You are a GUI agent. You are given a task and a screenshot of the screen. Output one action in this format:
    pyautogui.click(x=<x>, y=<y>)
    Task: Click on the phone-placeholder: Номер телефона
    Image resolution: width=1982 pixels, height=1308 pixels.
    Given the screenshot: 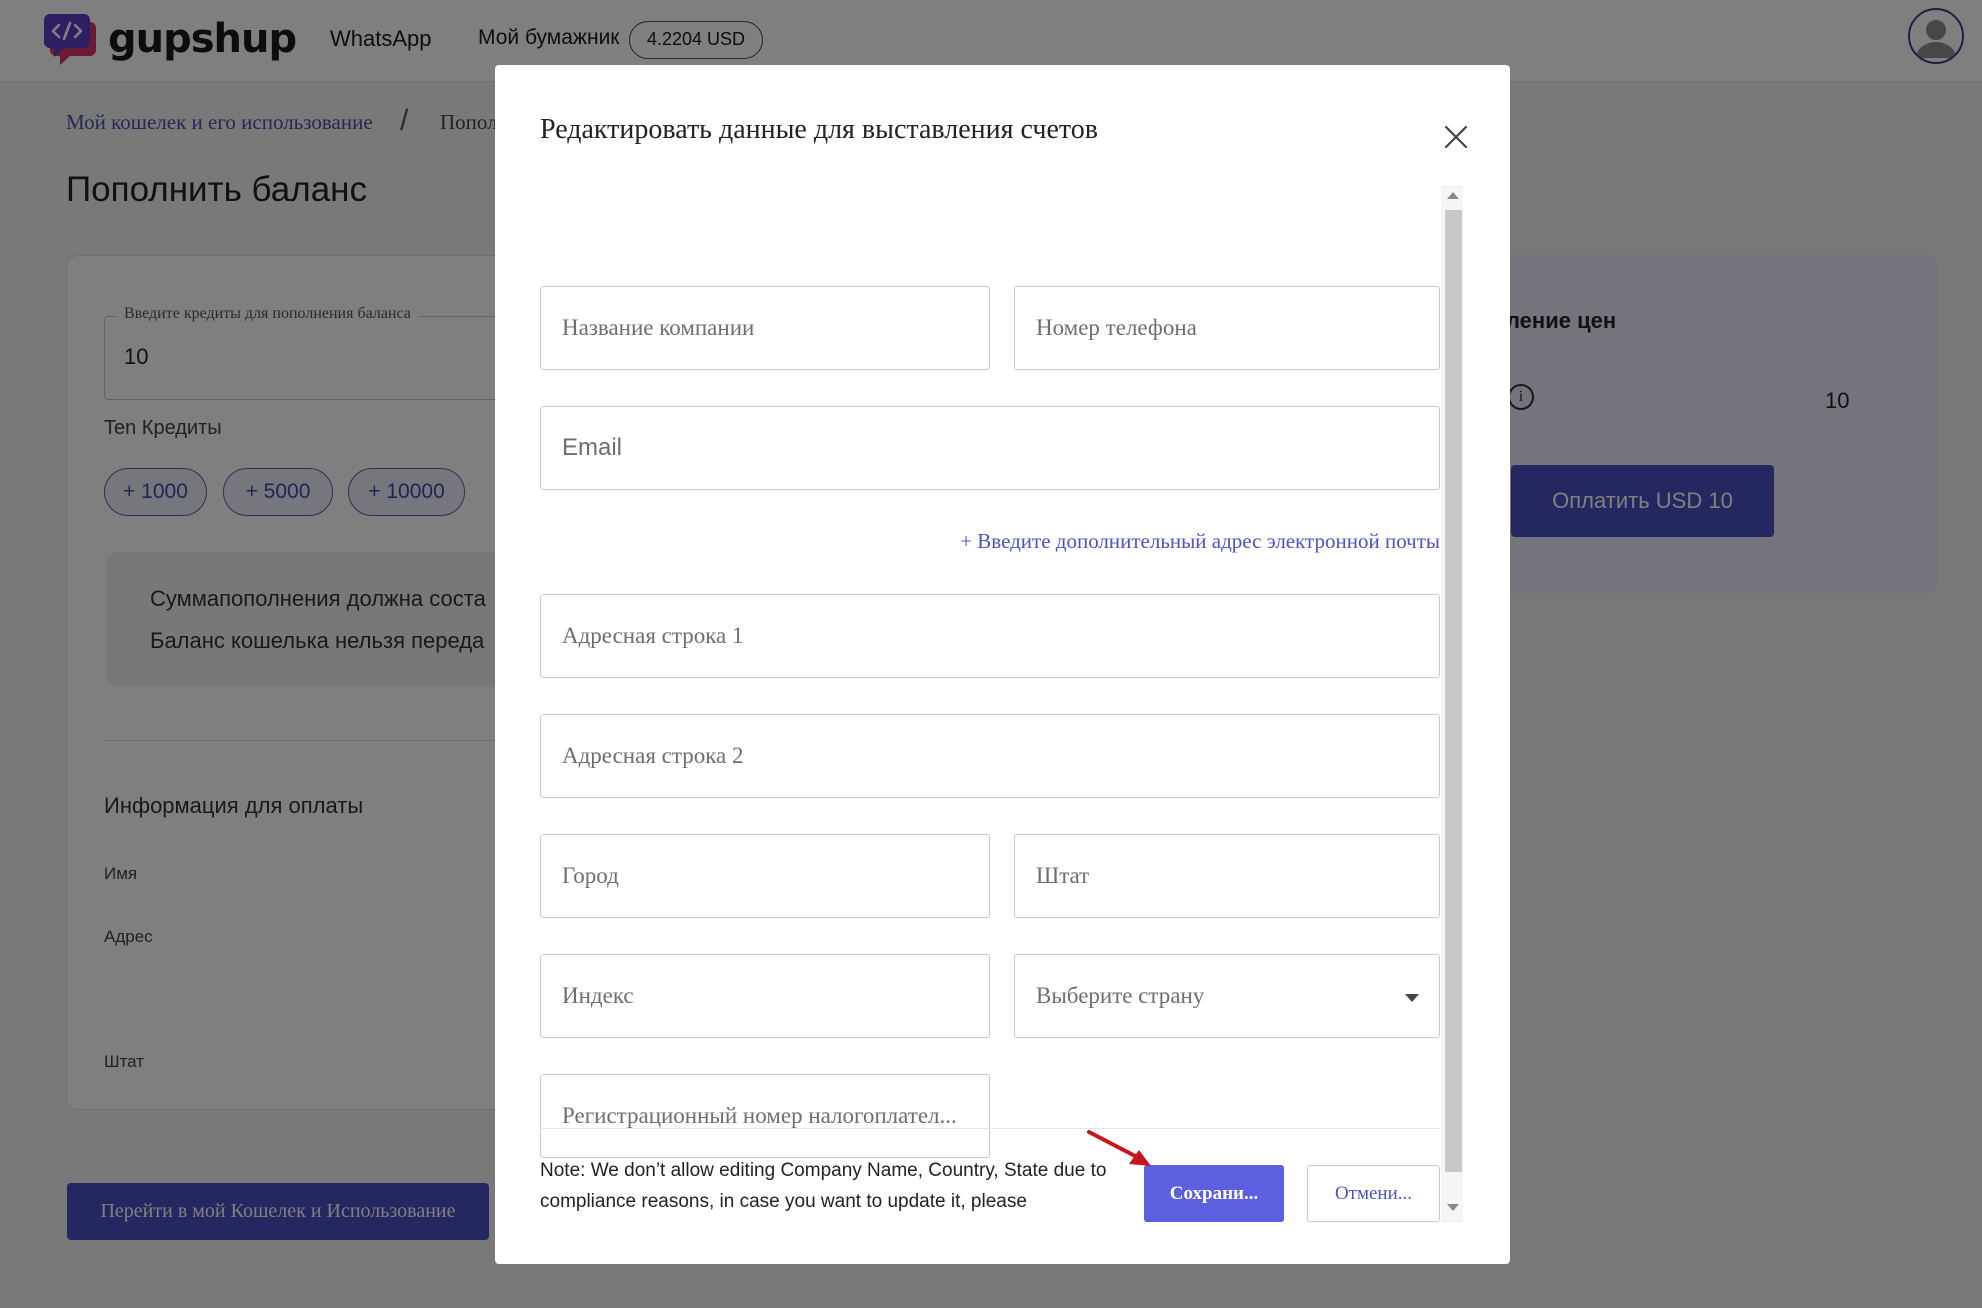 What is the action you would take?
    pyautogui.click(x=1116, y=327)
    